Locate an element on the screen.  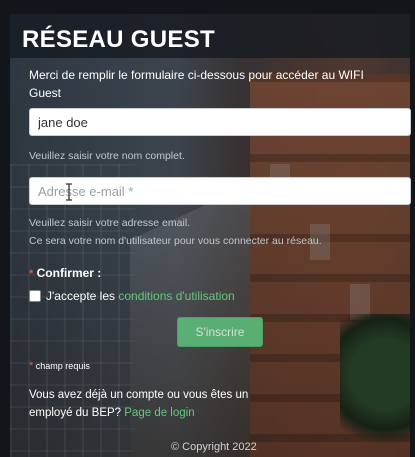
confirm-label: * Confirmer : is located at coordinates (65, 273).